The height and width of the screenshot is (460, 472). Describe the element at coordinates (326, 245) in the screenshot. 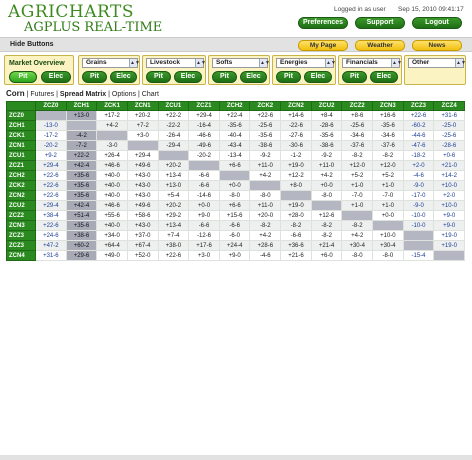

I see `spread-cell: +21-4` at that location.